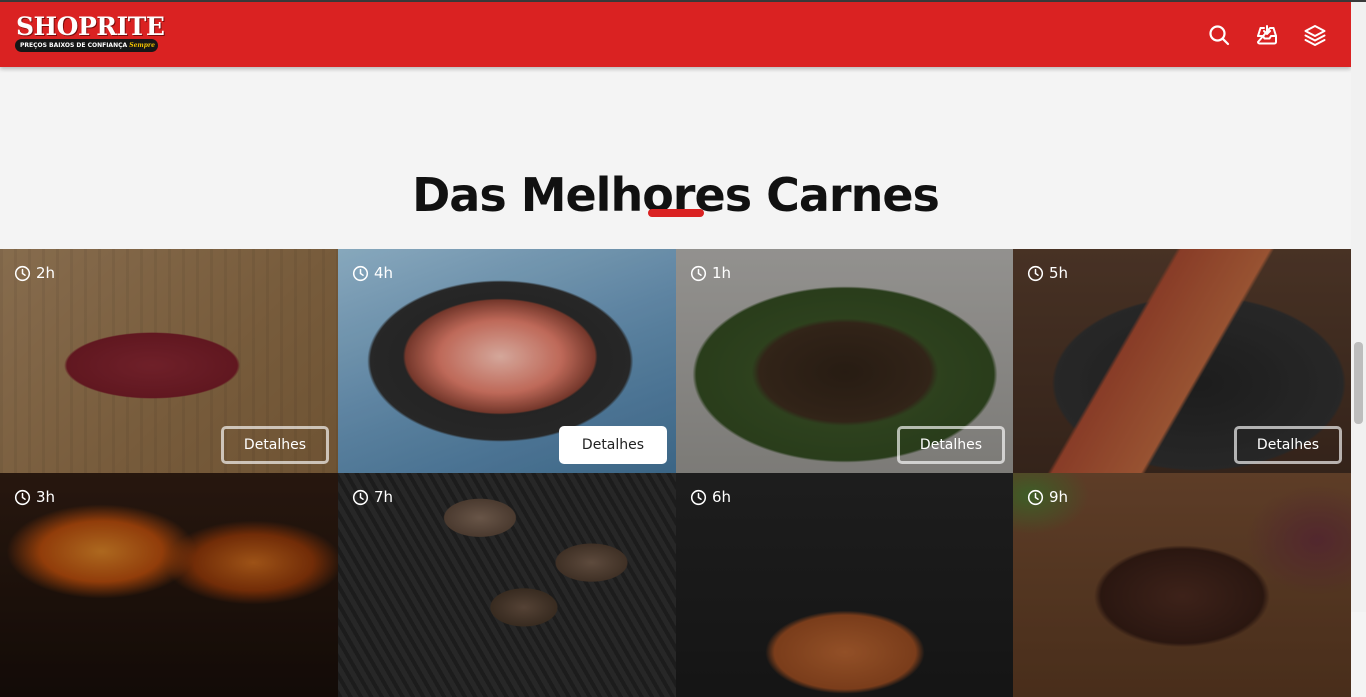 The height and width of the screenshot is (697, 1366). What do you see at coordinates (722, 273) in the screenshot?
I see `cooking-time-value: 1h` at bounding box center [722, 273].